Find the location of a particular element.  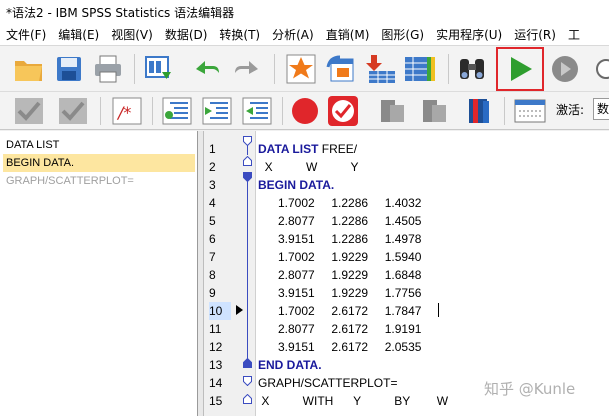

window-title: *语法2 - IBM SPSS Statistics 语法编辑器 is located at coordinates (120, 12).